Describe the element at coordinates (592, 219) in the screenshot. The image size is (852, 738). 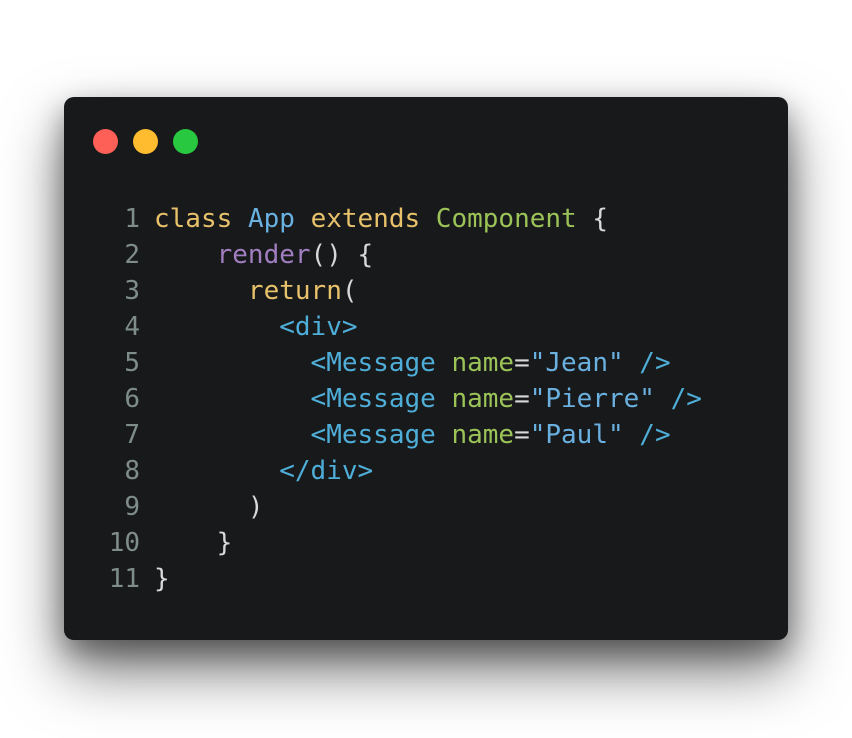
I see `code-token: {` at that location.